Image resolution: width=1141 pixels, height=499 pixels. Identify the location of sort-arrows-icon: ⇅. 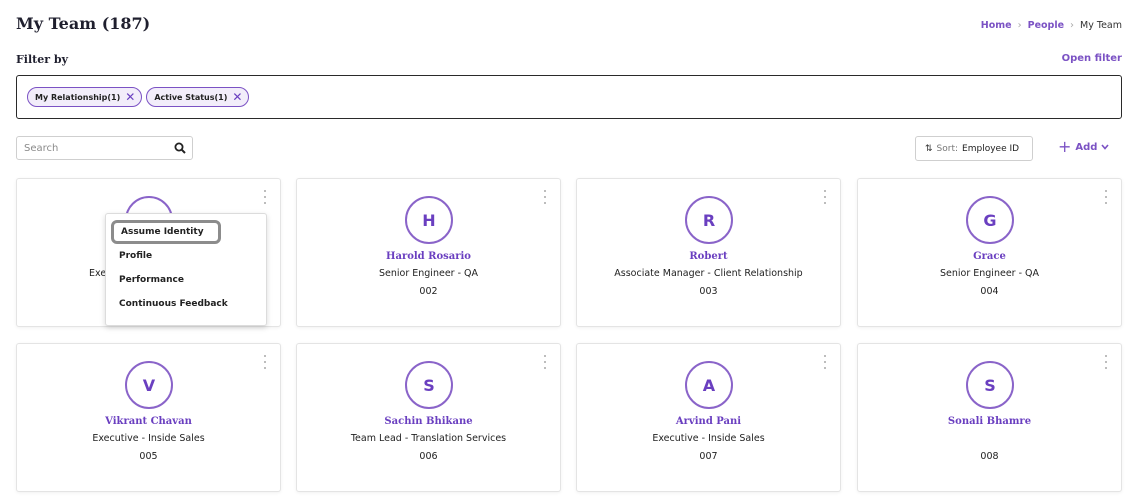
(929, 148).